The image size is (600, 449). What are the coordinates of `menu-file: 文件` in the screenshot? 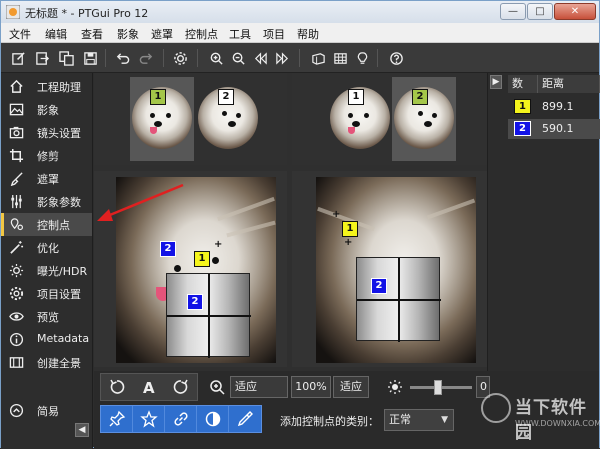 It's located at (20, 34).